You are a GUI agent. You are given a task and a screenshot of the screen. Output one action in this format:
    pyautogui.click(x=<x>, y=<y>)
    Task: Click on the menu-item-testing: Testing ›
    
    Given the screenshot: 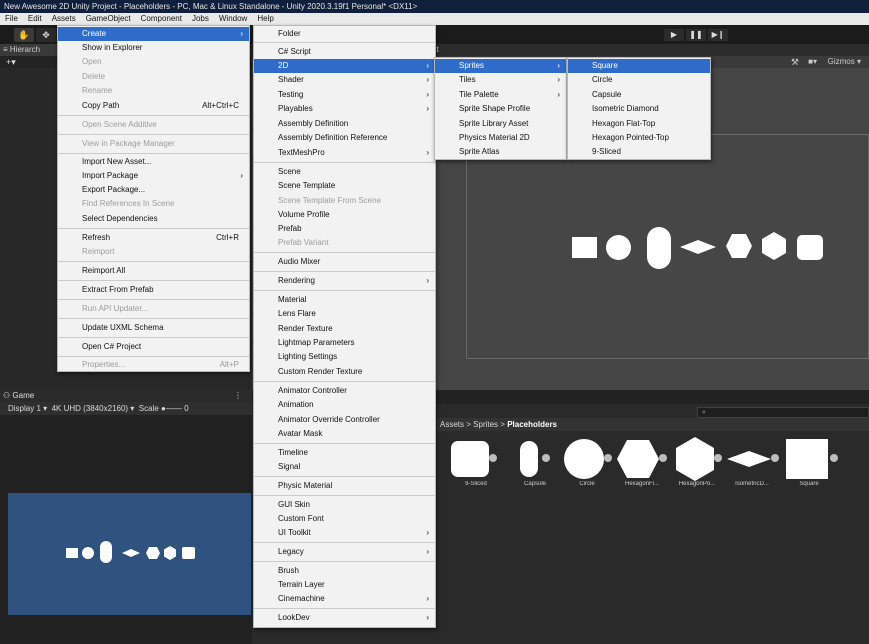 What is the action you would take?
    pyautogui.click(x=344, y=95)
    